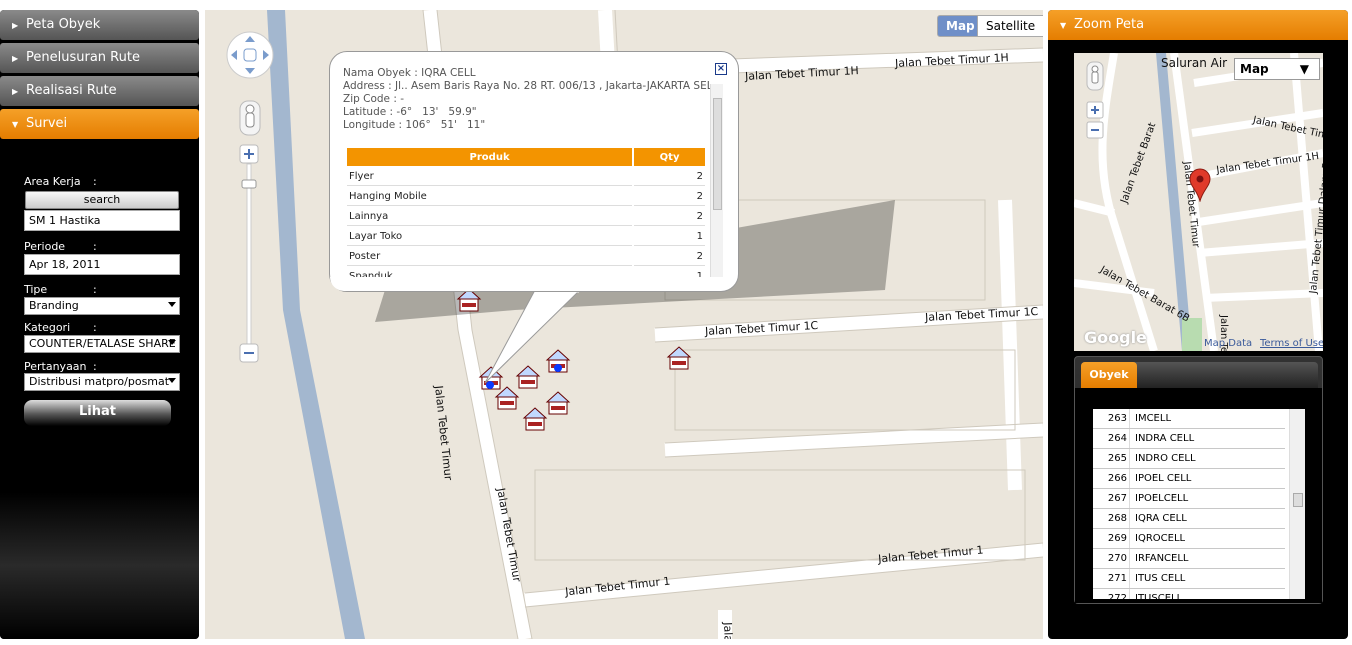 The width and height of the screenshot is (1352, 645). I want to click on produk-cell: Lainnya, so click(490, 217).